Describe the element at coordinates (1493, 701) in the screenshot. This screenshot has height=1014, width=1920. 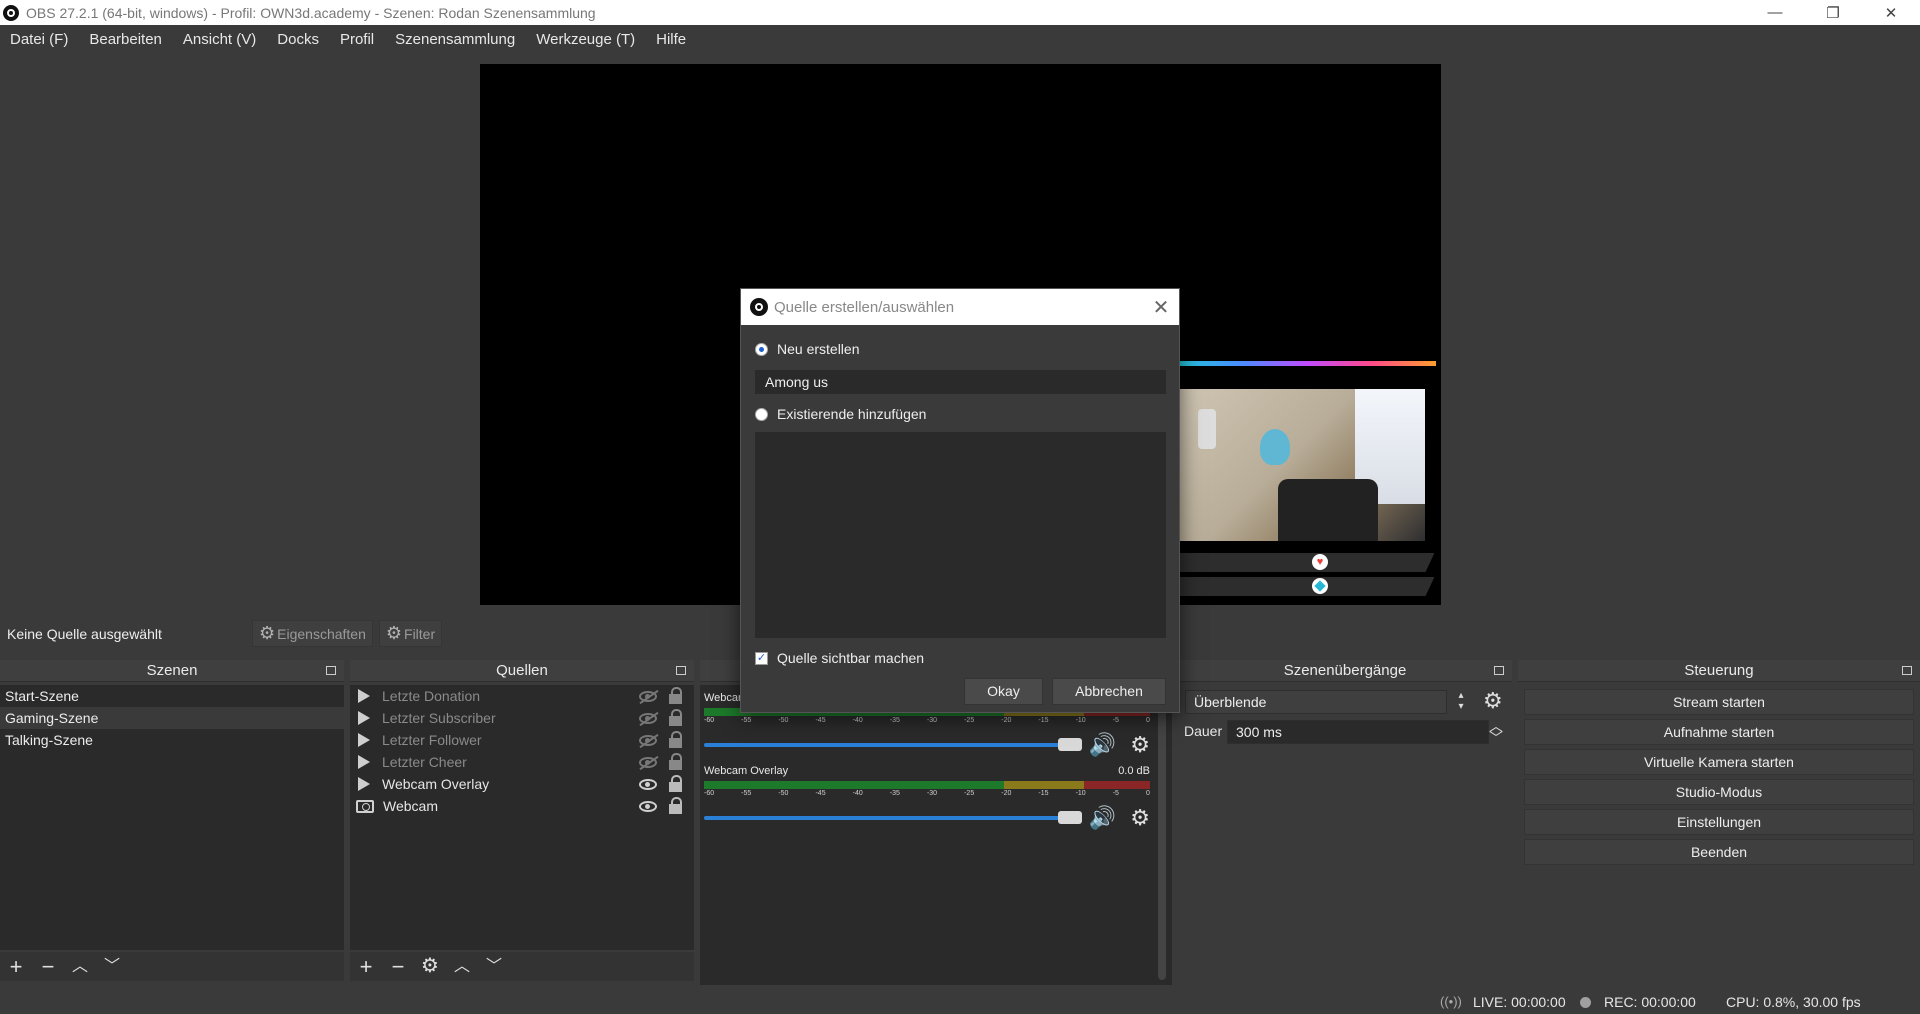
I see `transition-settings-icon: ⚙` at that location.